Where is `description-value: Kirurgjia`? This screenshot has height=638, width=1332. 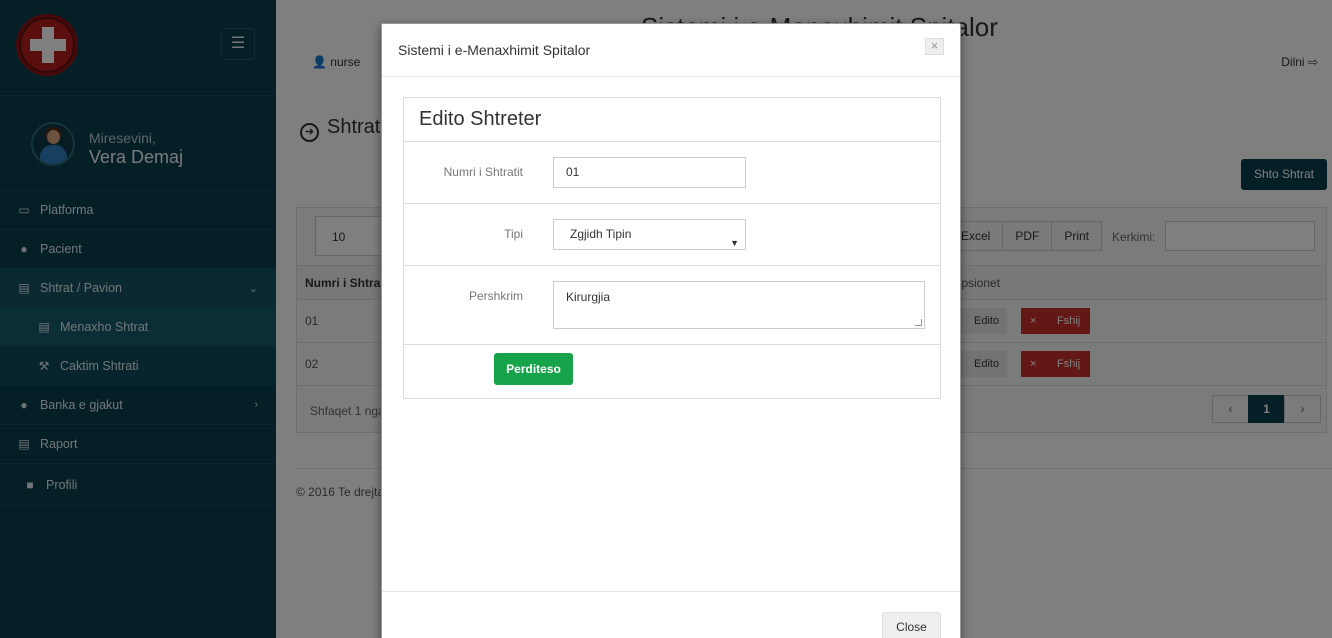 description-value: Kirurgjia is located at coordinates (588, 297).